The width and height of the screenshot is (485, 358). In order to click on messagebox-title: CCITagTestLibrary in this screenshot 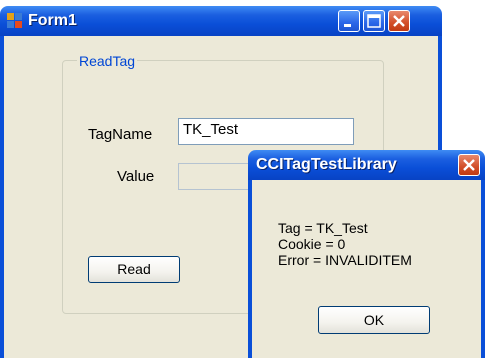, I will do `click(326, 164)`.